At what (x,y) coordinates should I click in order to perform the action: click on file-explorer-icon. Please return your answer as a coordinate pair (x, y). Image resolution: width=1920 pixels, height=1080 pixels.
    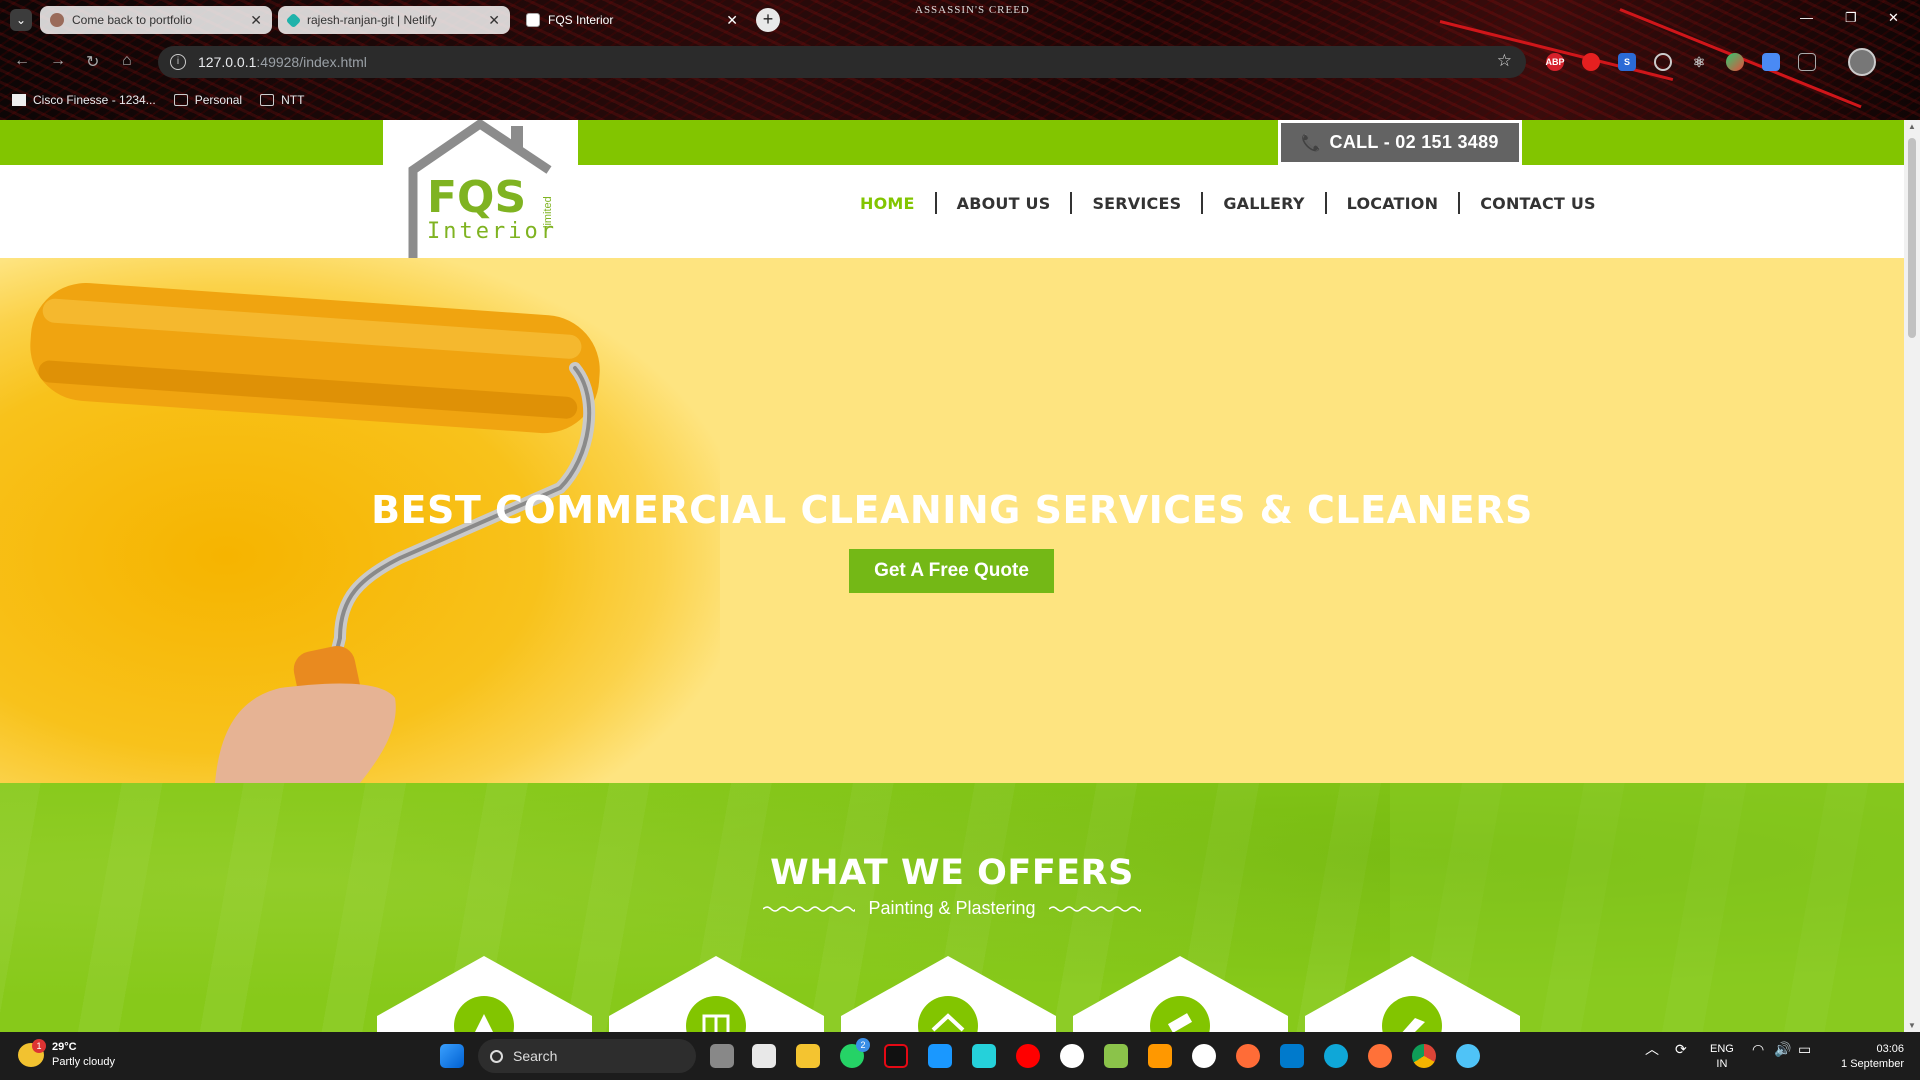
    Looking at the image, I should click on (808, 1056).